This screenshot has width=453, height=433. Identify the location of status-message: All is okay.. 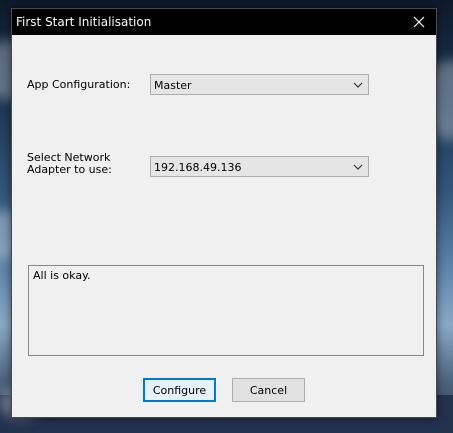
(62, 275).